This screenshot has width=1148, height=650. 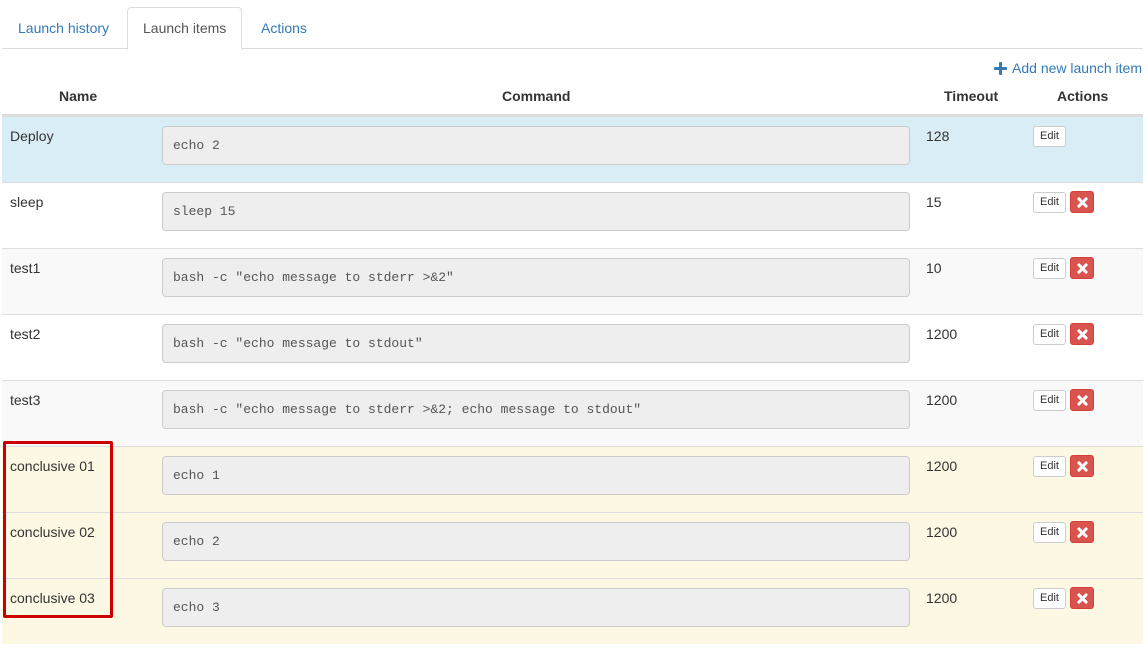 I want to click on row-name: test3, so click(x=25, y=400).